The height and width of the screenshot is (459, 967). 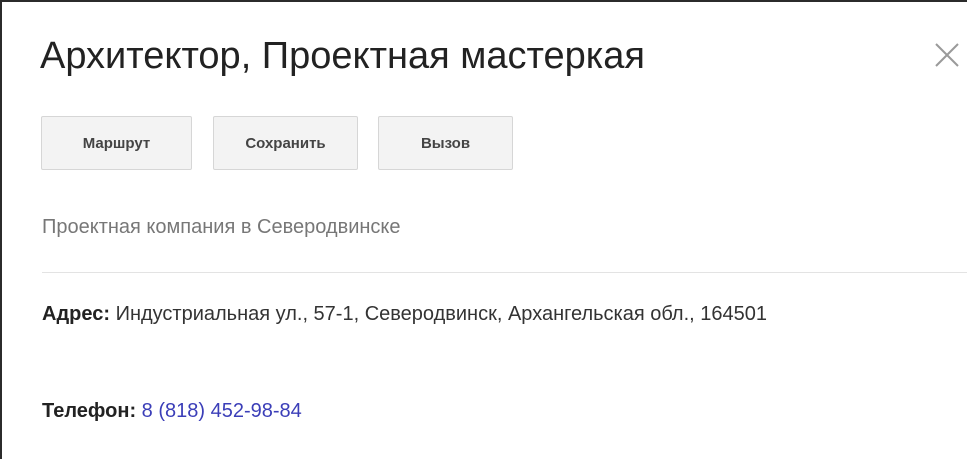 I want to click on phone-row: Телефон: 8 (818) 452-98-84, so click(x=172, y=411).